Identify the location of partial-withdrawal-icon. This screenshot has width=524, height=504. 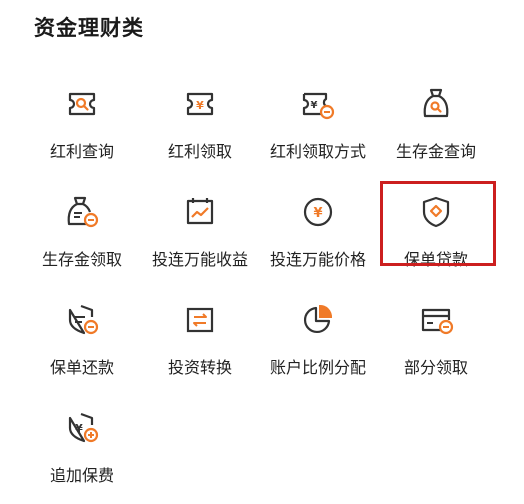
(436, 320).